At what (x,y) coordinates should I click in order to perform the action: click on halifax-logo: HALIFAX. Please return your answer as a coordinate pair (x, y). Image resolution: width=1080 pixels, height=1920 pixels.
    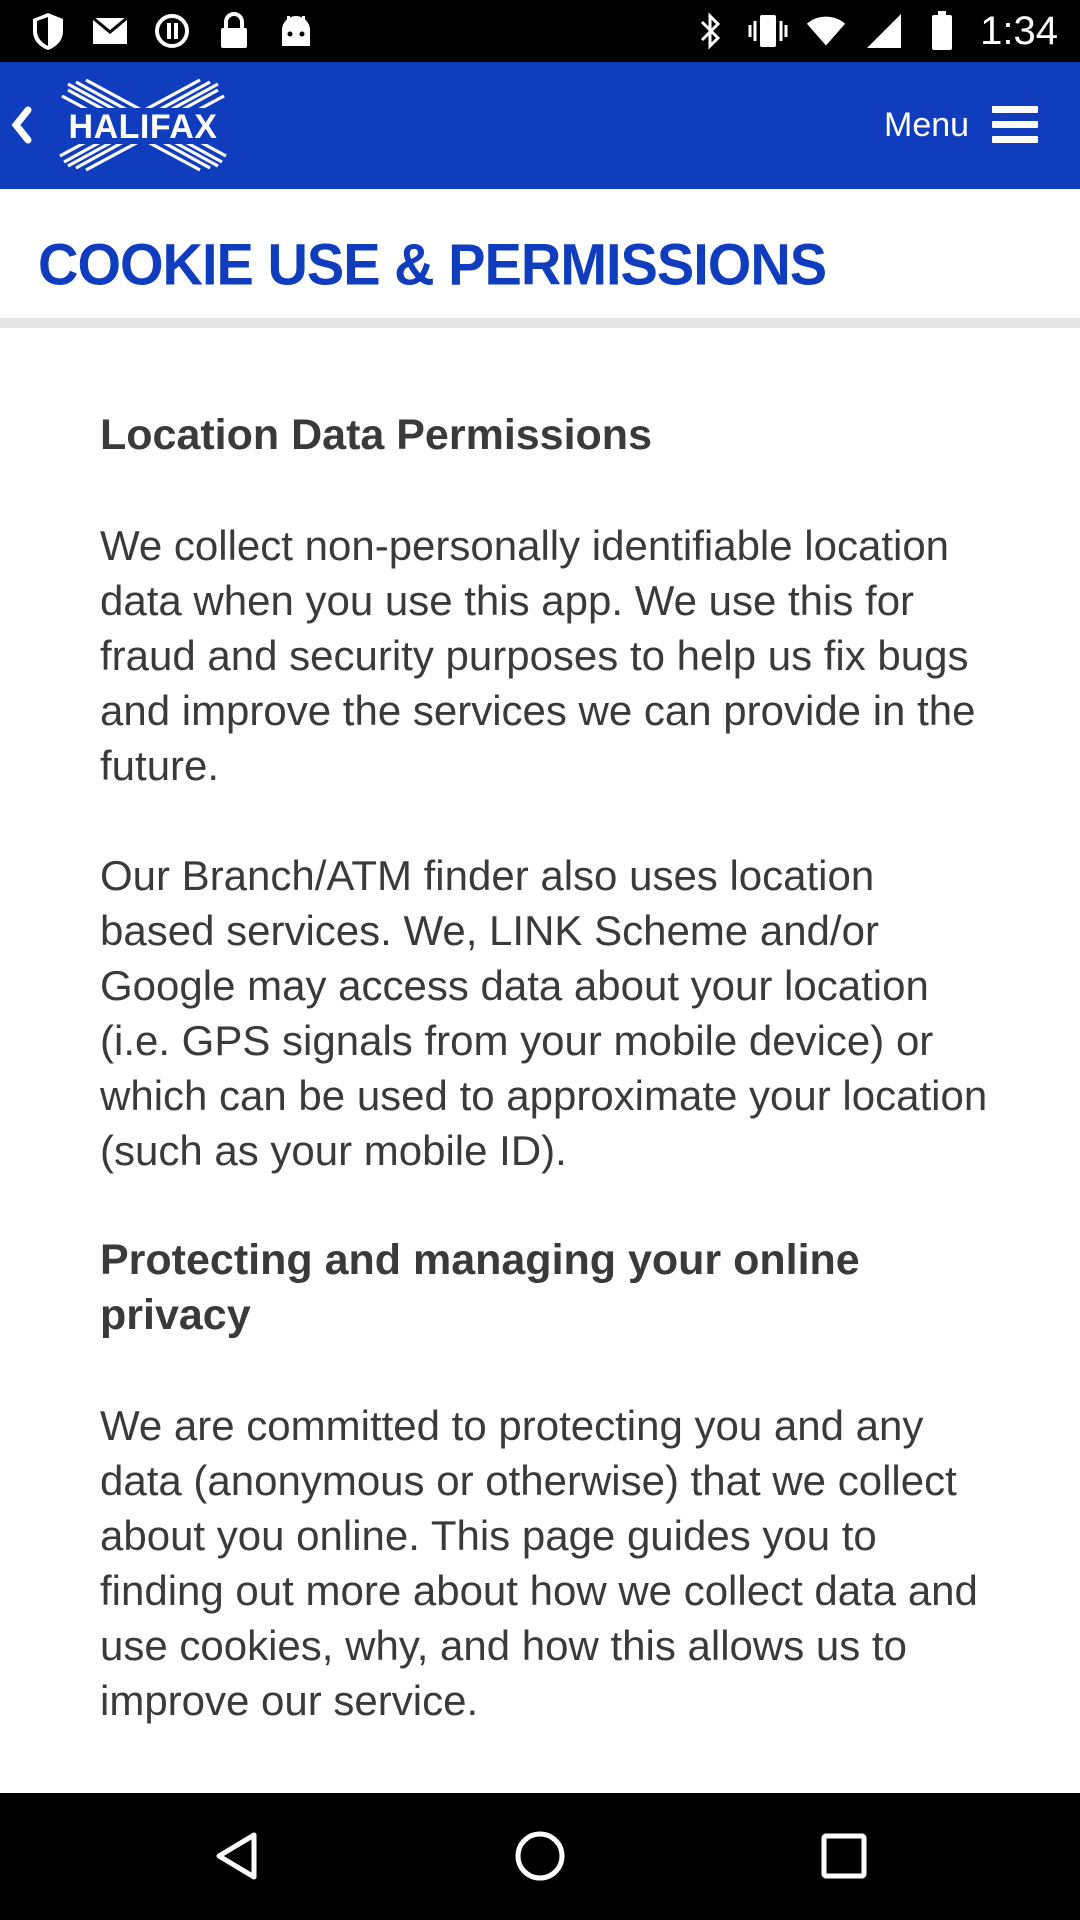
    Looking at the image, I should click on (143, 125).